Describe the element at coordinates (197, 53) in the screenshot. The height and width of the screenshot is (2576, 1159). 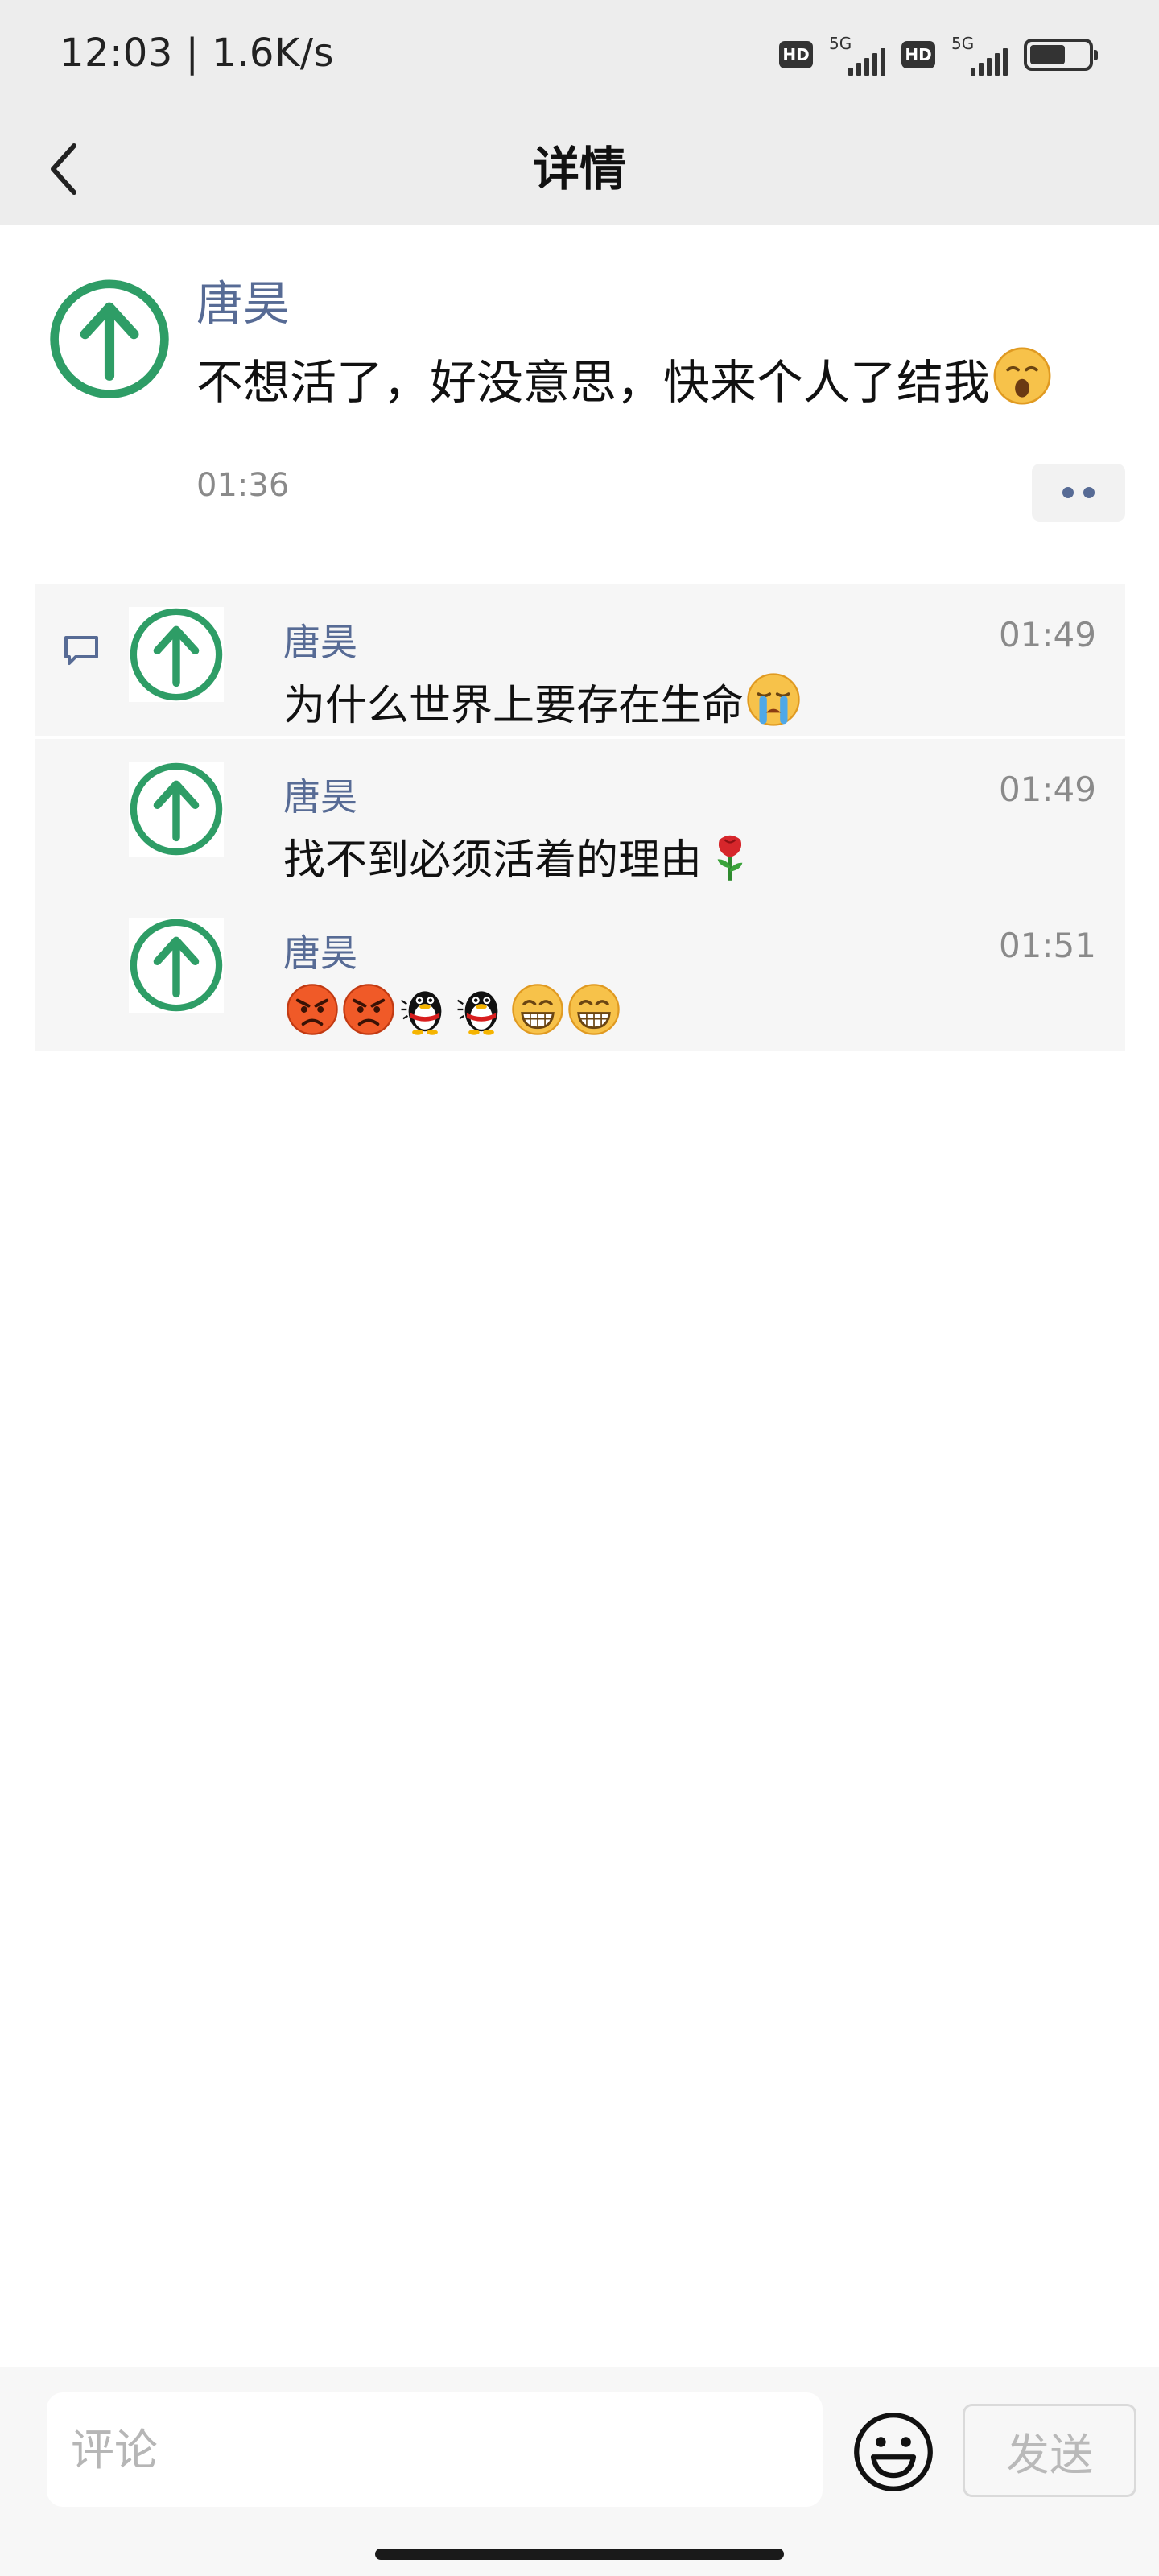
I see `status-time: 12:03 | 1.6K/s` at that location.